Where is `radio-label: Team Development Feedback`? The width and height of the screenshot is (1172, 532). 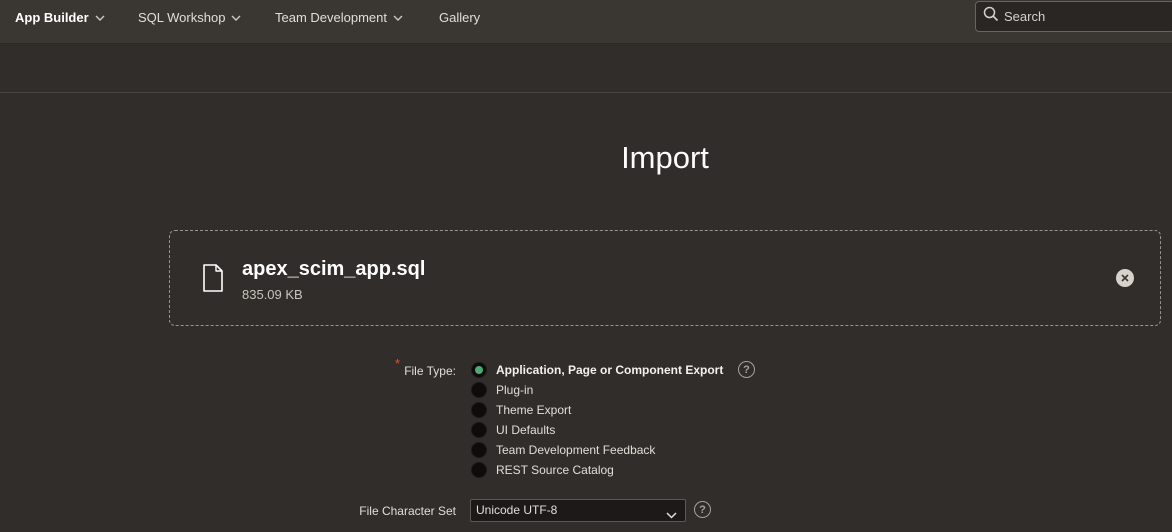 radio-label: Team Development Feedback is located at coordinates (576, 450).